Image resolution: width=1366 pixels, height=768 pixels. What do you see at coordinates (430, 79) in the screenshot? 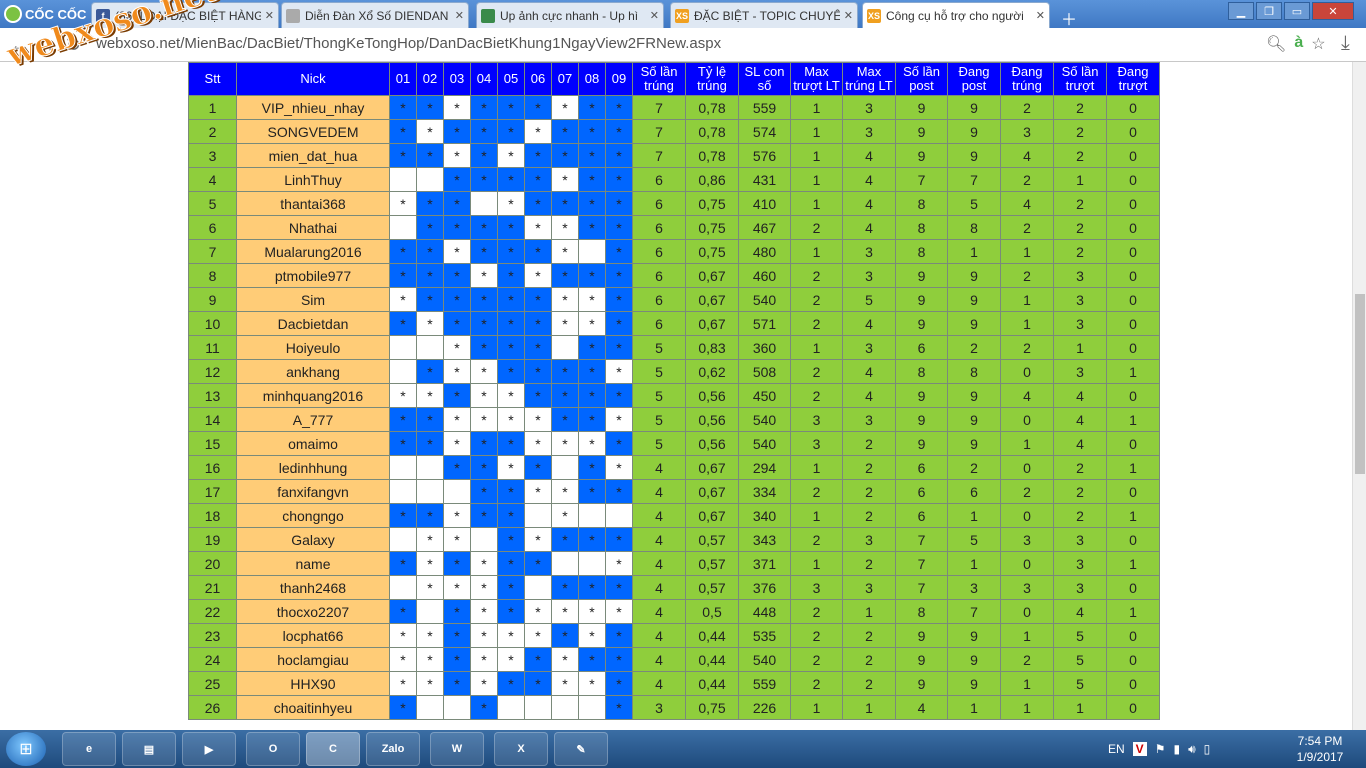
I see `column-header: 02` at bounding box center [430, 79].